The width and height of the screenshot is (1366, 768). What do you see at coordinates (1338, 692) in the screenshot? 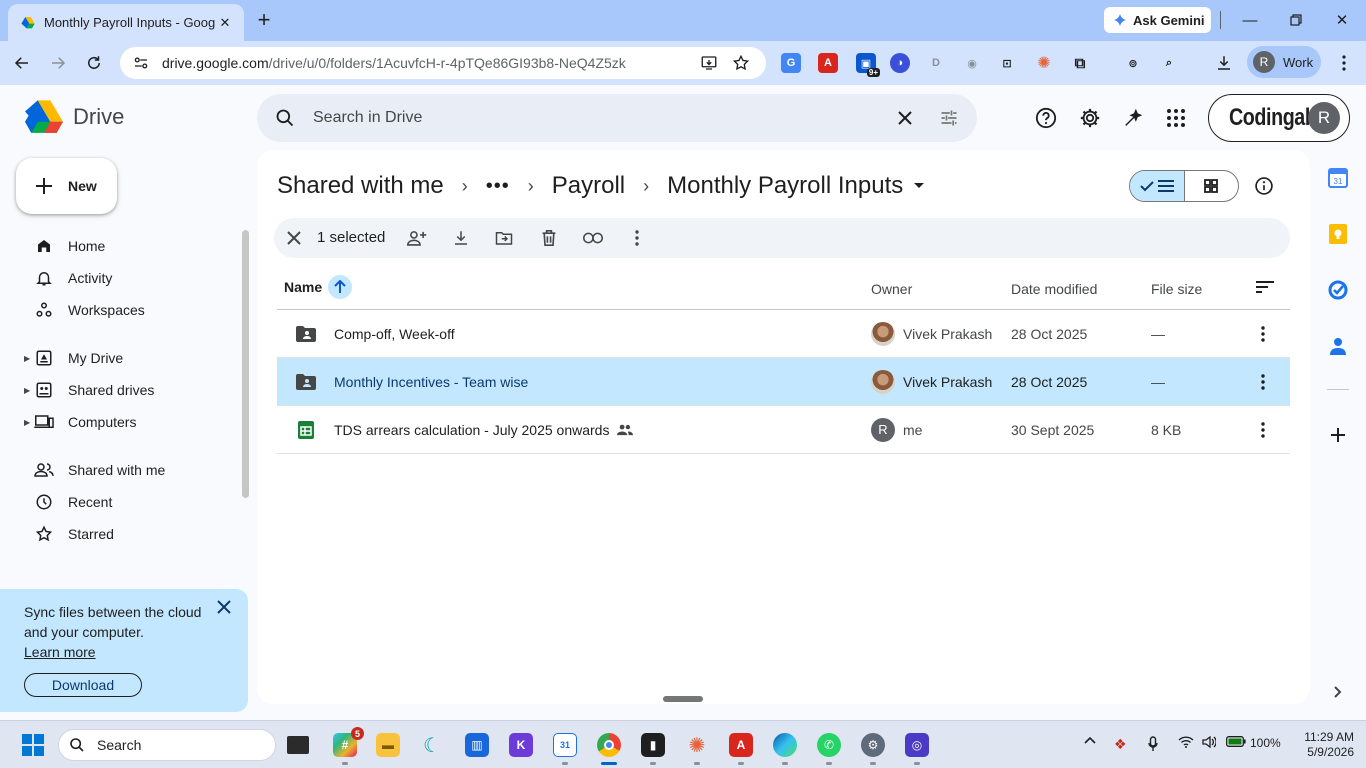
I see `expand-side-panel-icon` at bounding box center [1338, 692].